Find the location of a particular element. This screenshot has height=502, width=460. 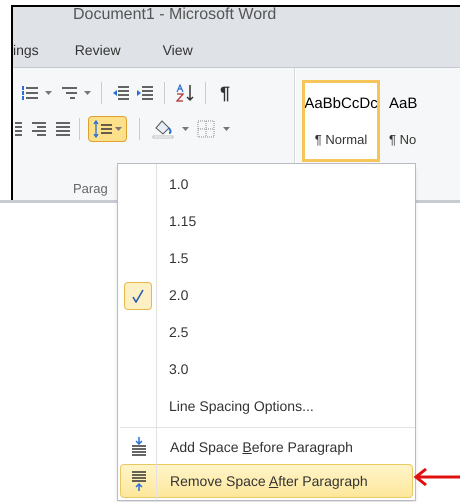

show-formatting-button: ¶ is located at coordinates (225, 93).